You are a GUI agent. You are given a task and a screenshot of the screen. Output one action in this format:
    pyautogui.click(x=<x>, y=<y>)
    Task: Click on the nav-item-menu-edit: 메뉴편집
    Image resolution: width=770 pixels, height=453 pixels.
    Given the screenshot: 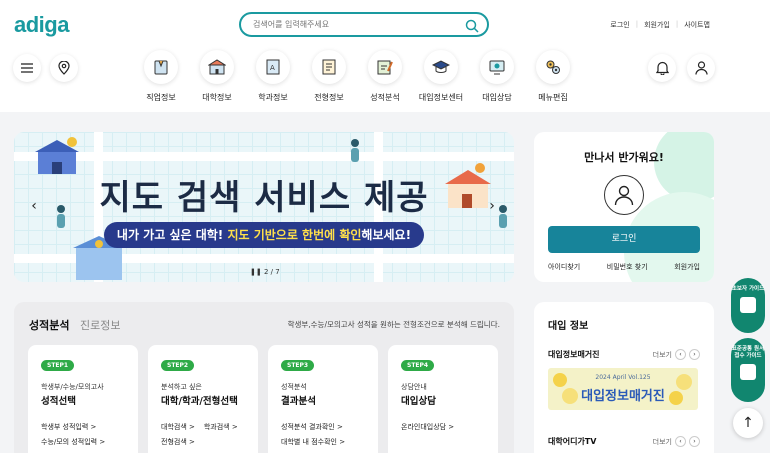 What is the action you would take?
    pyautogui.click(x=553, y=76)
    